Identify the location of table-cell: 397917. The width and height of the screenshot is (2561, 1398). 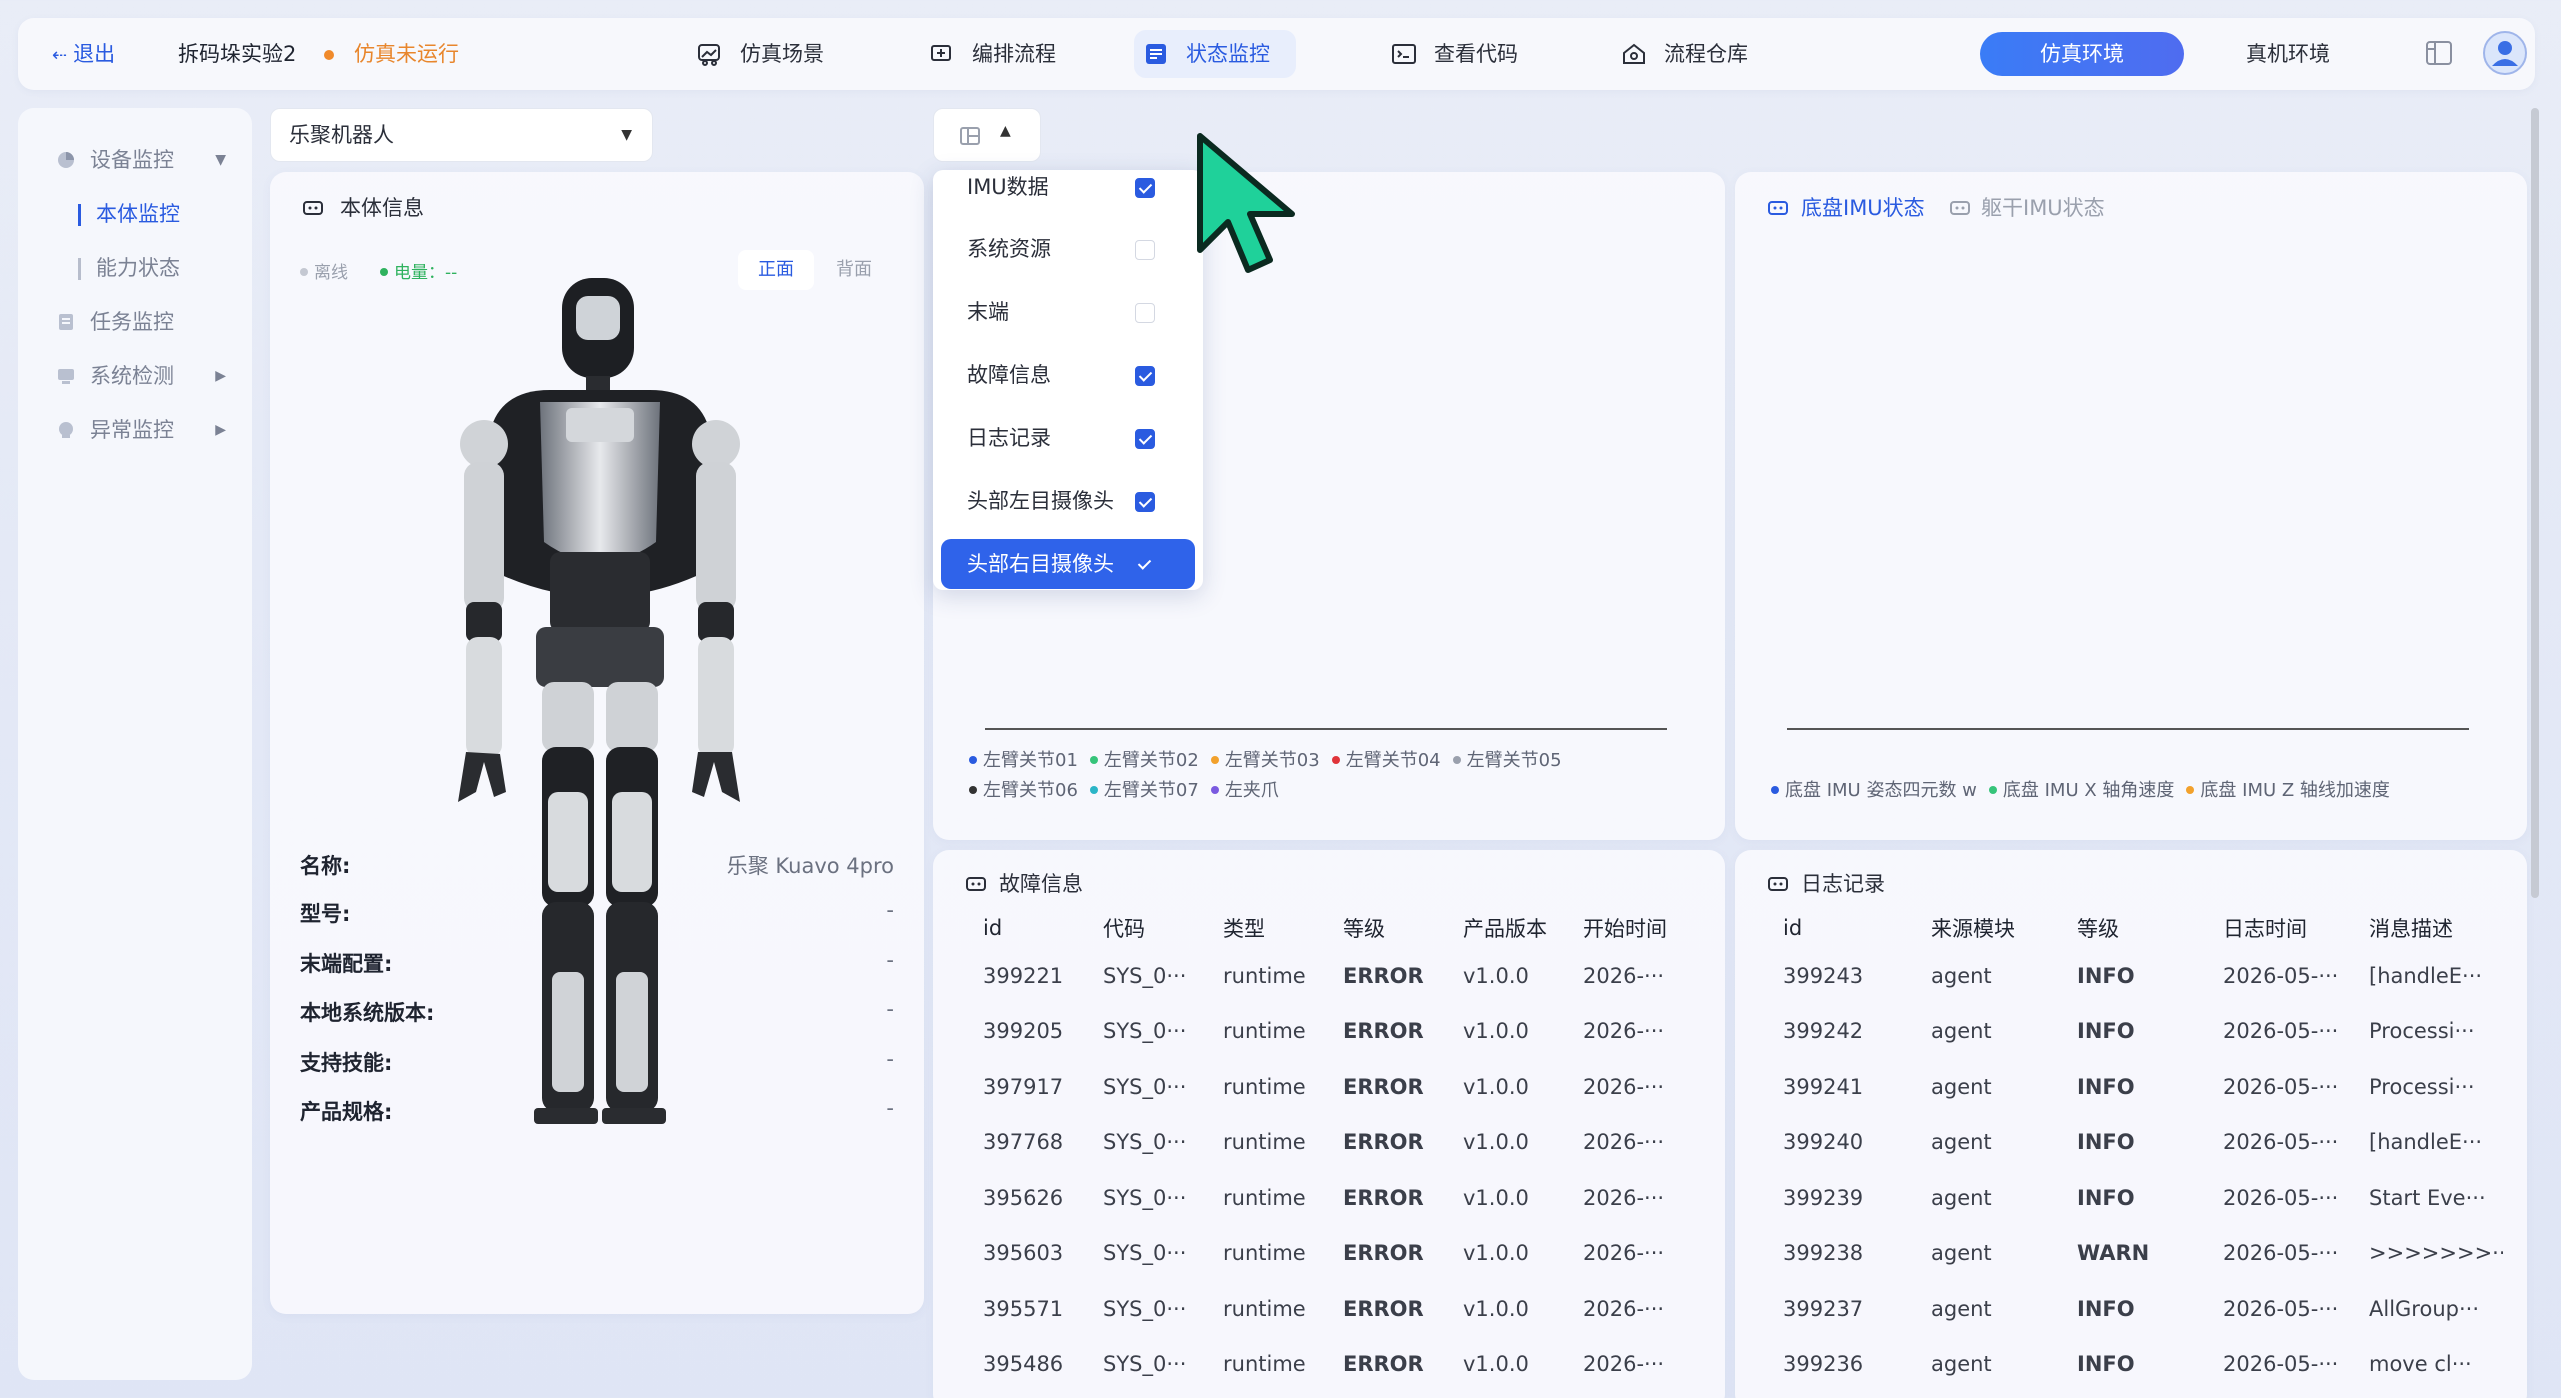
(1043, 1087).